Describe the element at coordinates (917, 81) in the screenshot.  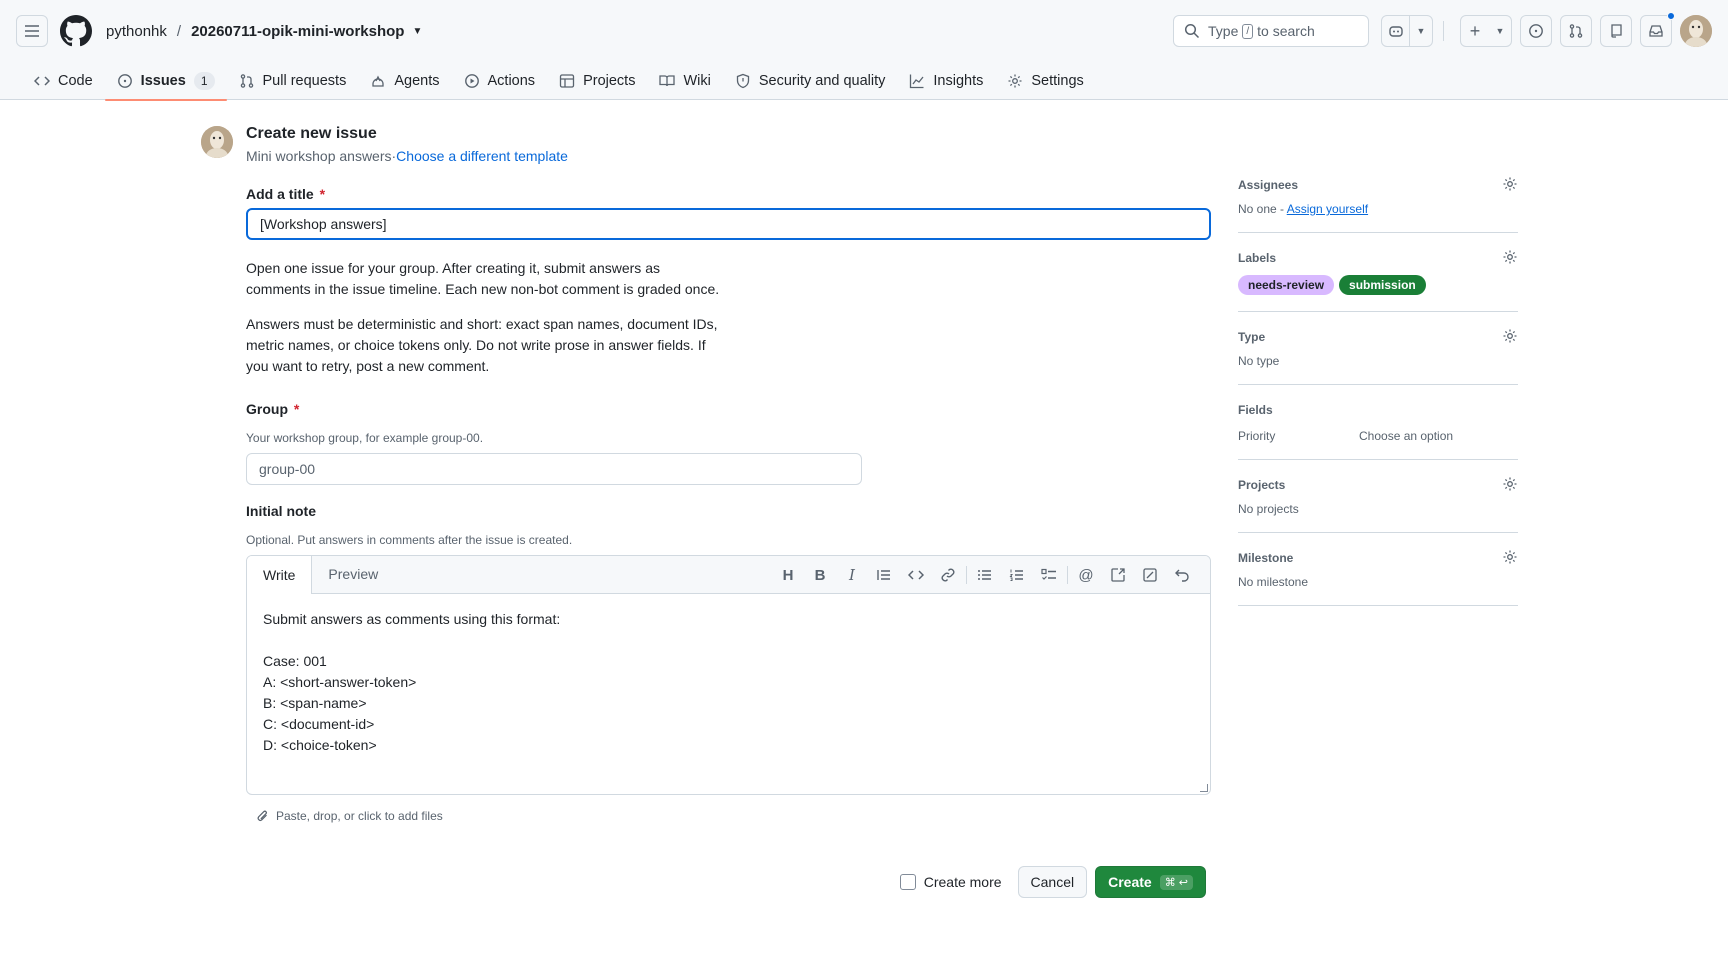
I see `graph-icon` at that location.